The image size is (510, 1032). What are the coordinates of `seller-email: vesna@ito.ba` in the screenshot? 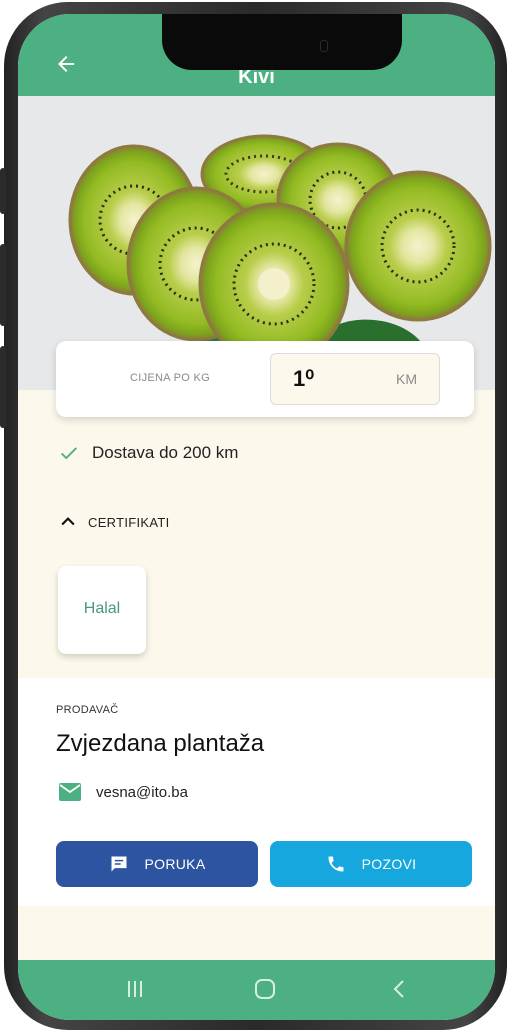 It's located at (123, 792).